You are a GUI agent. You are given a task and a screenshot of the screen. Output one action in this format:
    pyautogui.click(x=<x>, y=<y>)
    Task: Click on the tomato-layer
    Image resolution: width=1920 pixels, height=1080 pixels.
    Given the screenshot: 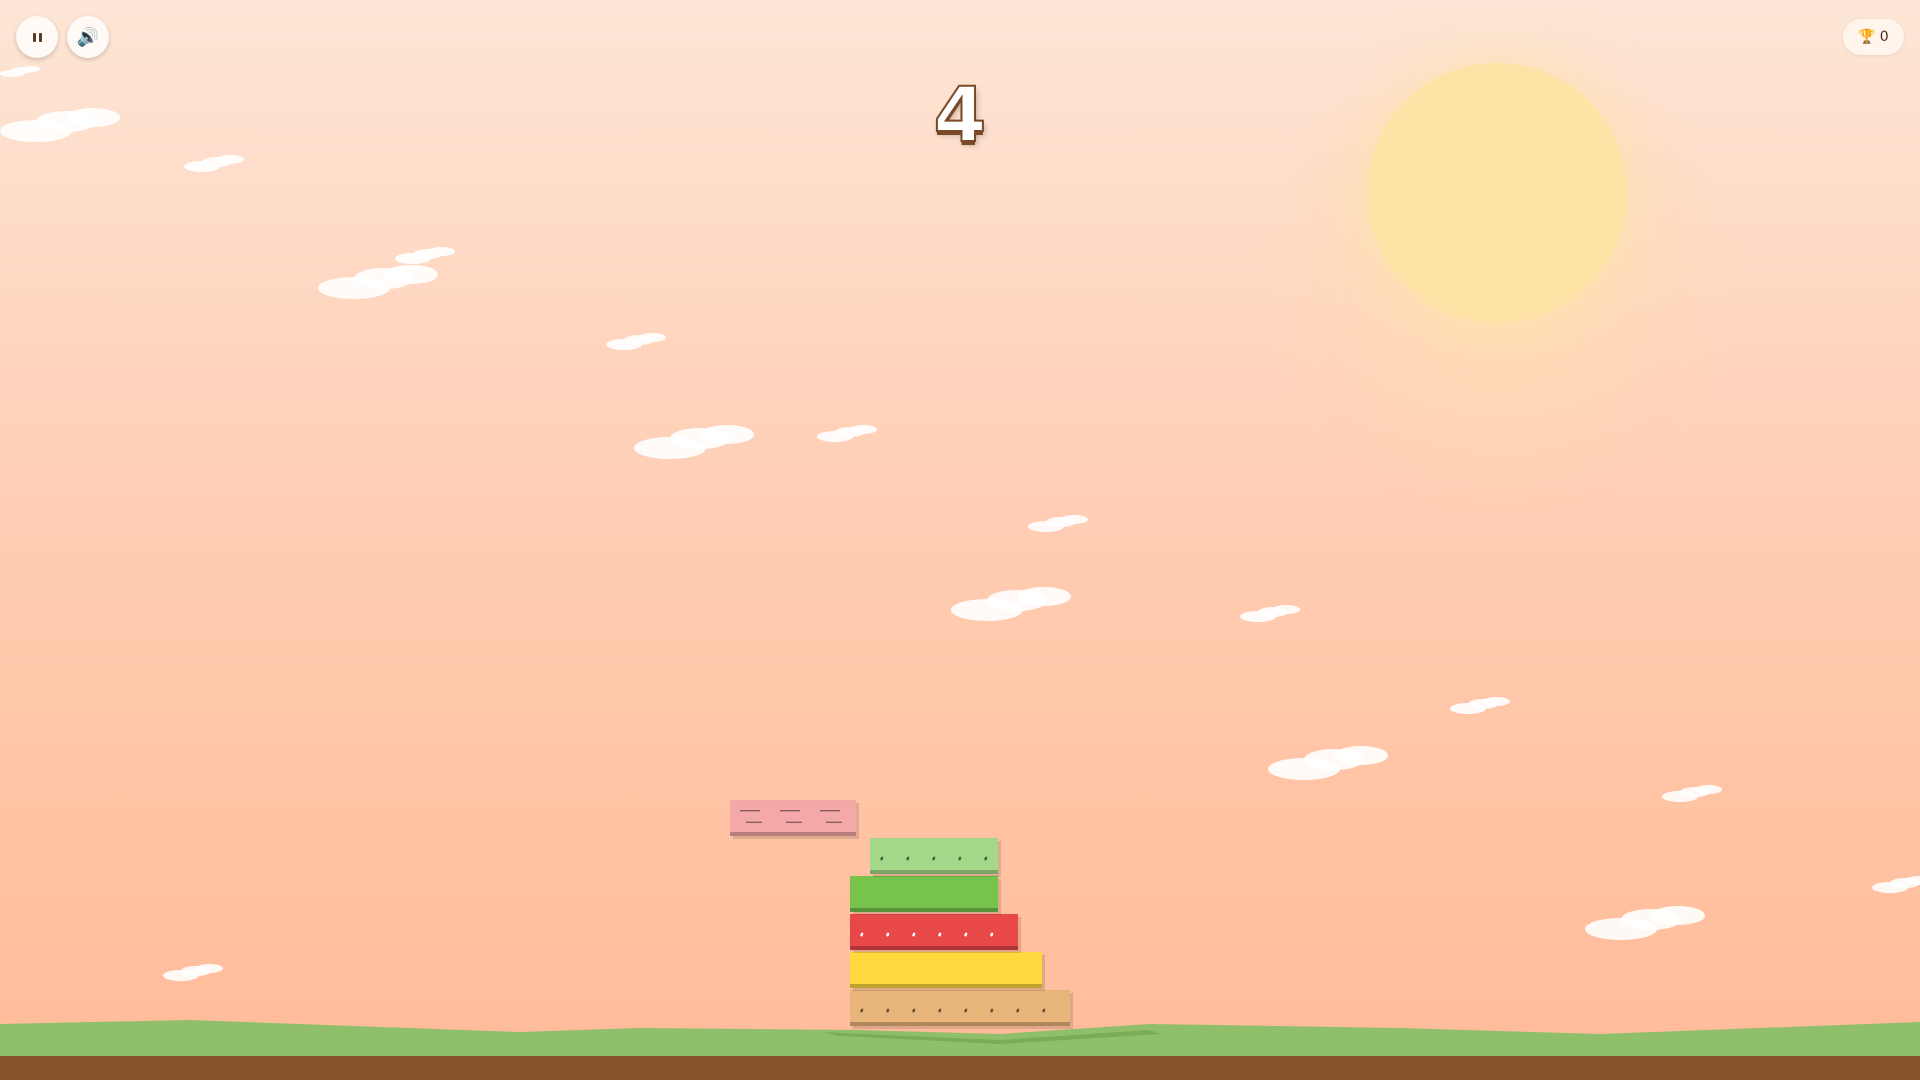 What is the action you would take?
    pyautogui.click(x=934, y=932)
    